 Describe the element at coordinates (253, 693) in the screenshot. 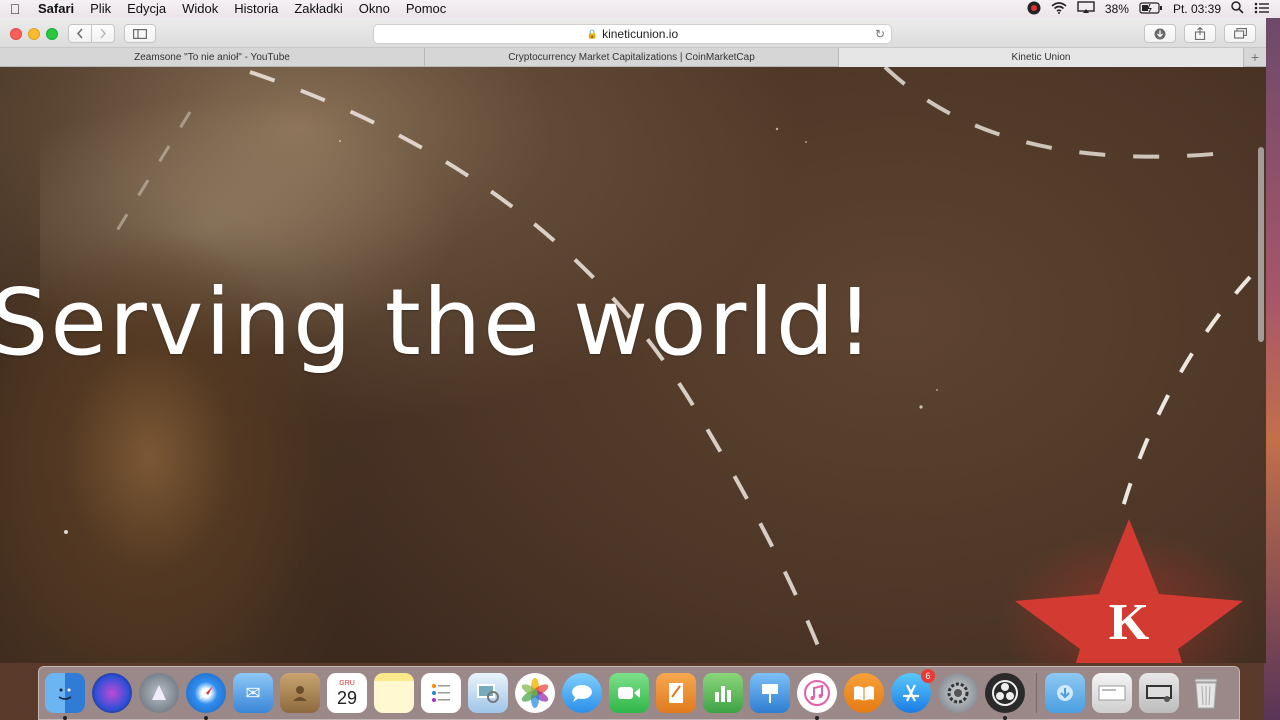

I see `dock-mail-icon: ✉` at that location.